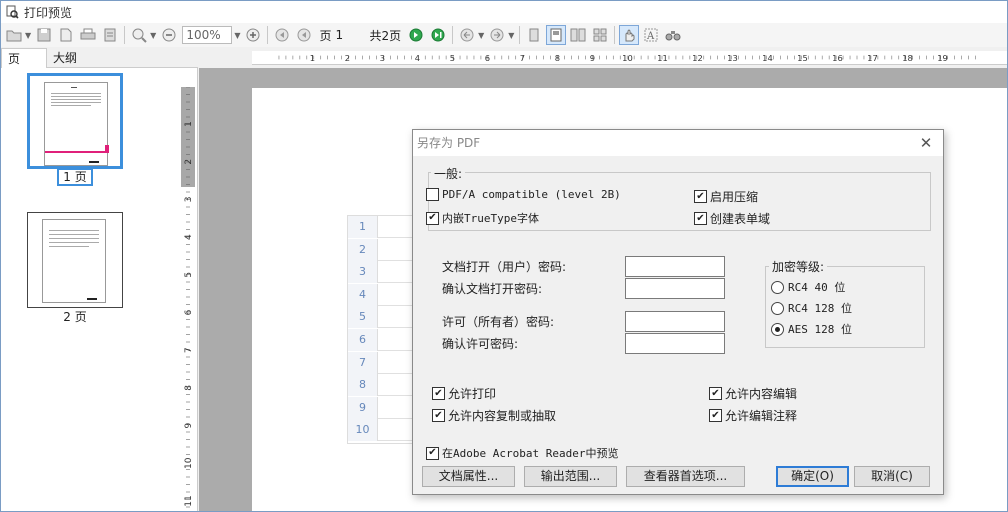 This screenshot has height=512, width=1008. Describe the element at coordinates (14, 35) in the screenshot. I see `open-icon` at that location.